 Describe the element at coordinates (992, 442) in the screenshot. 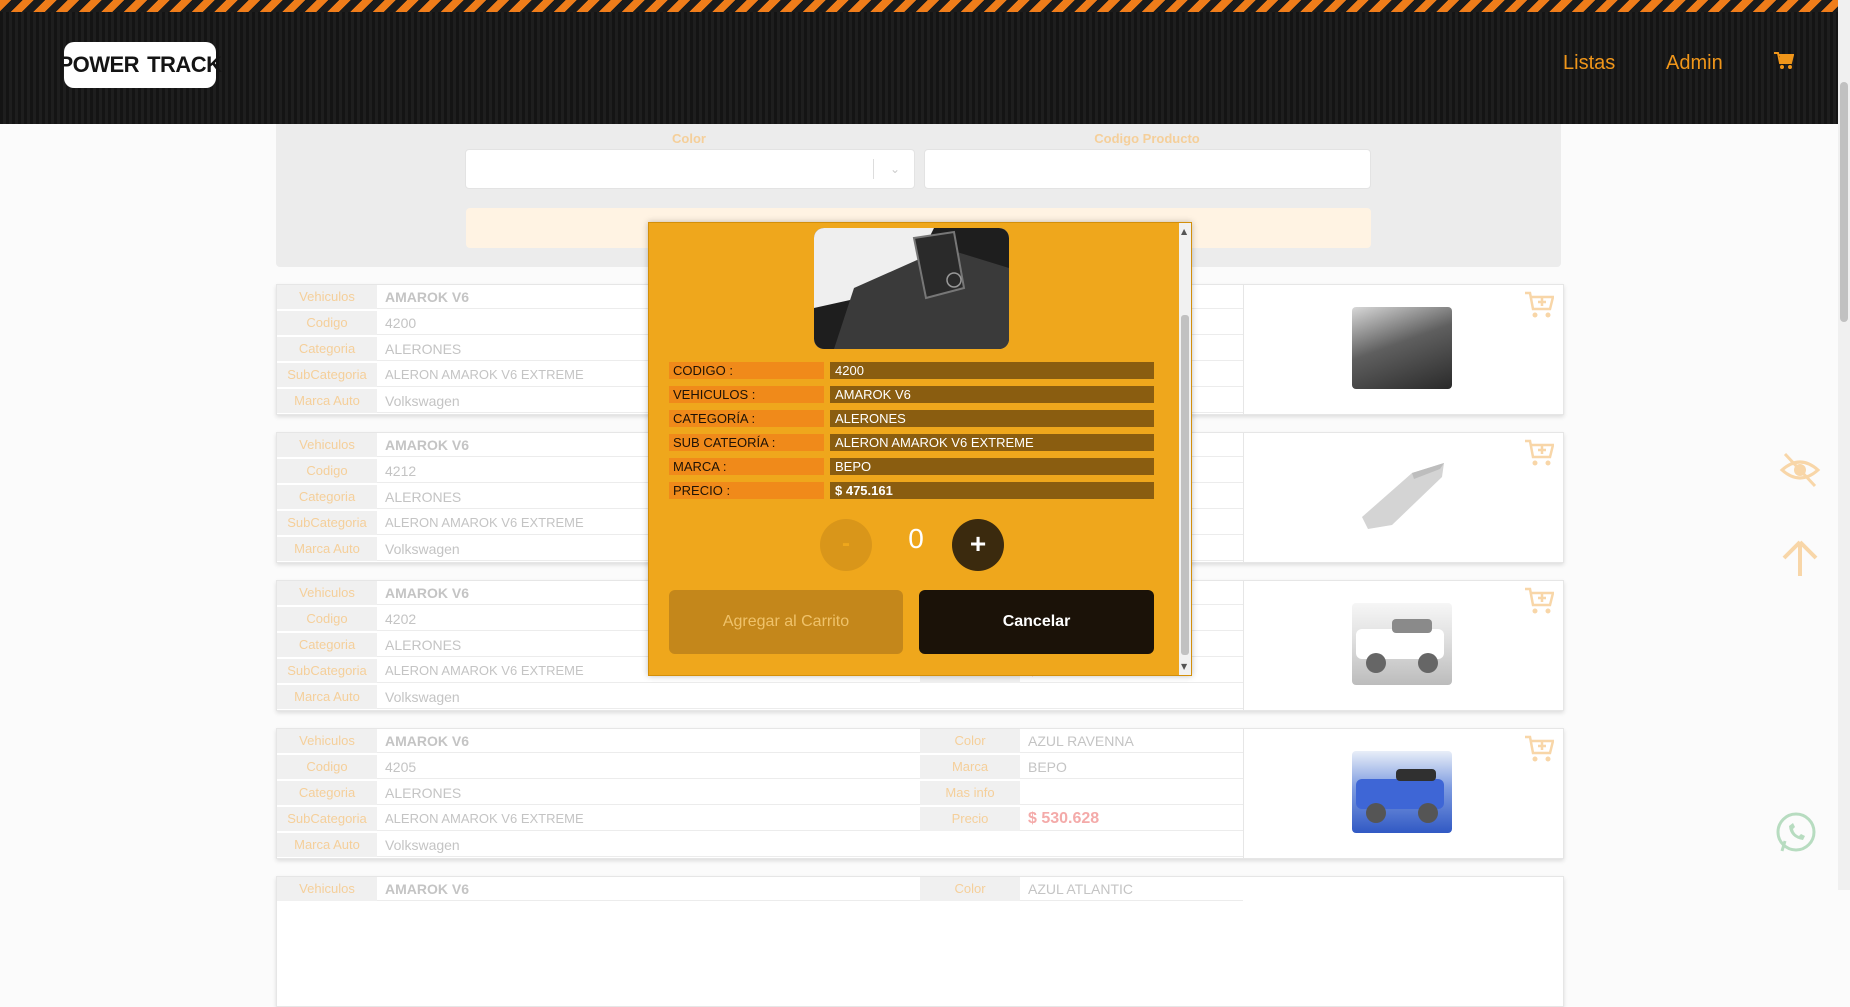

I see `detail-value: ALERON AMAROK V6 EXTREME` at that location.